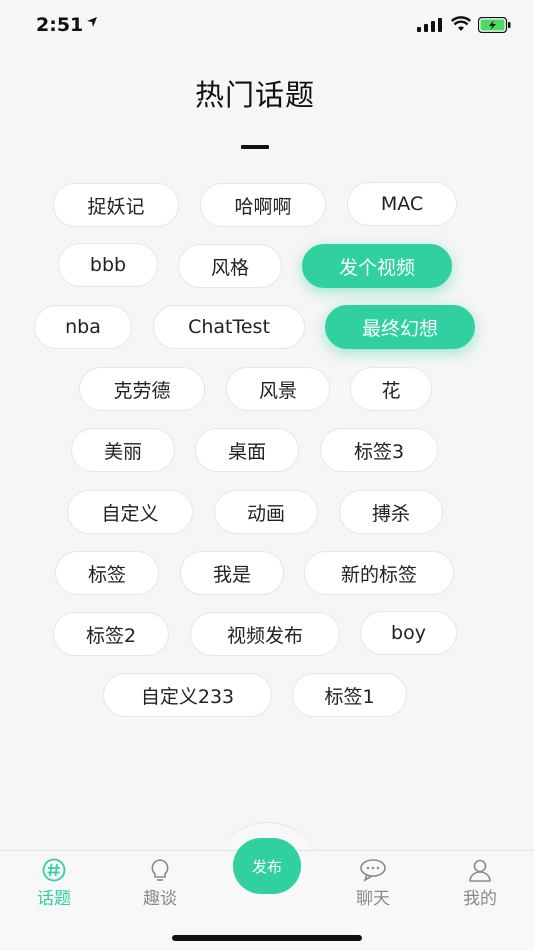 This screenshot has width=534, height=951. I want to click on tab-talk: 趣谈, so click(160, 883).